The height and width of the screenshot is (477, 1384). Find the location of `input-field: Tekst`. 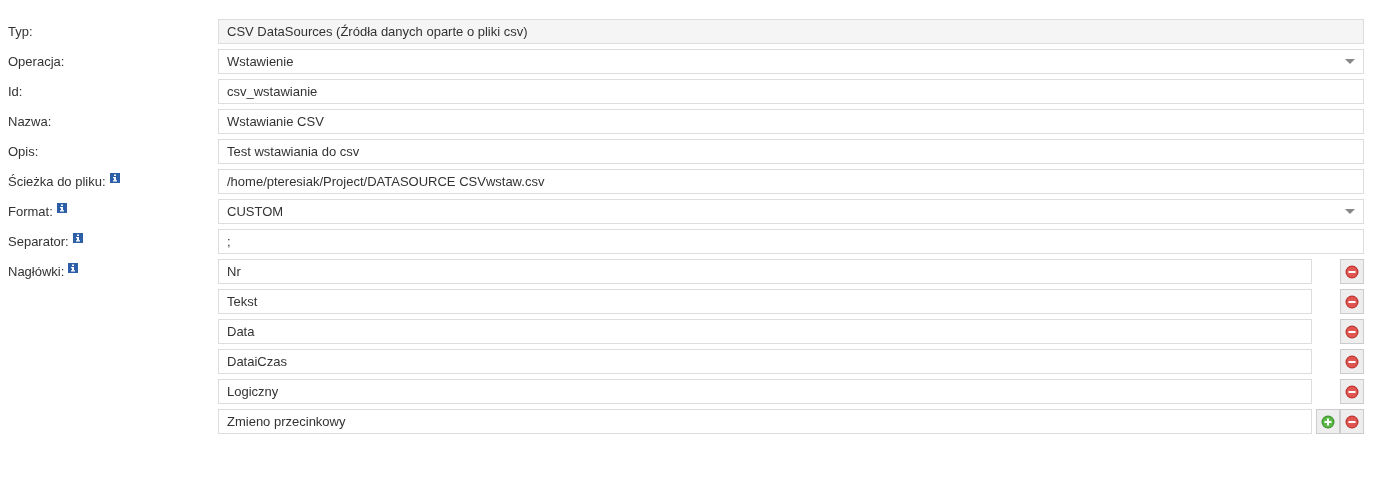

input-field: Tekst is located at coordinates (765, 301).